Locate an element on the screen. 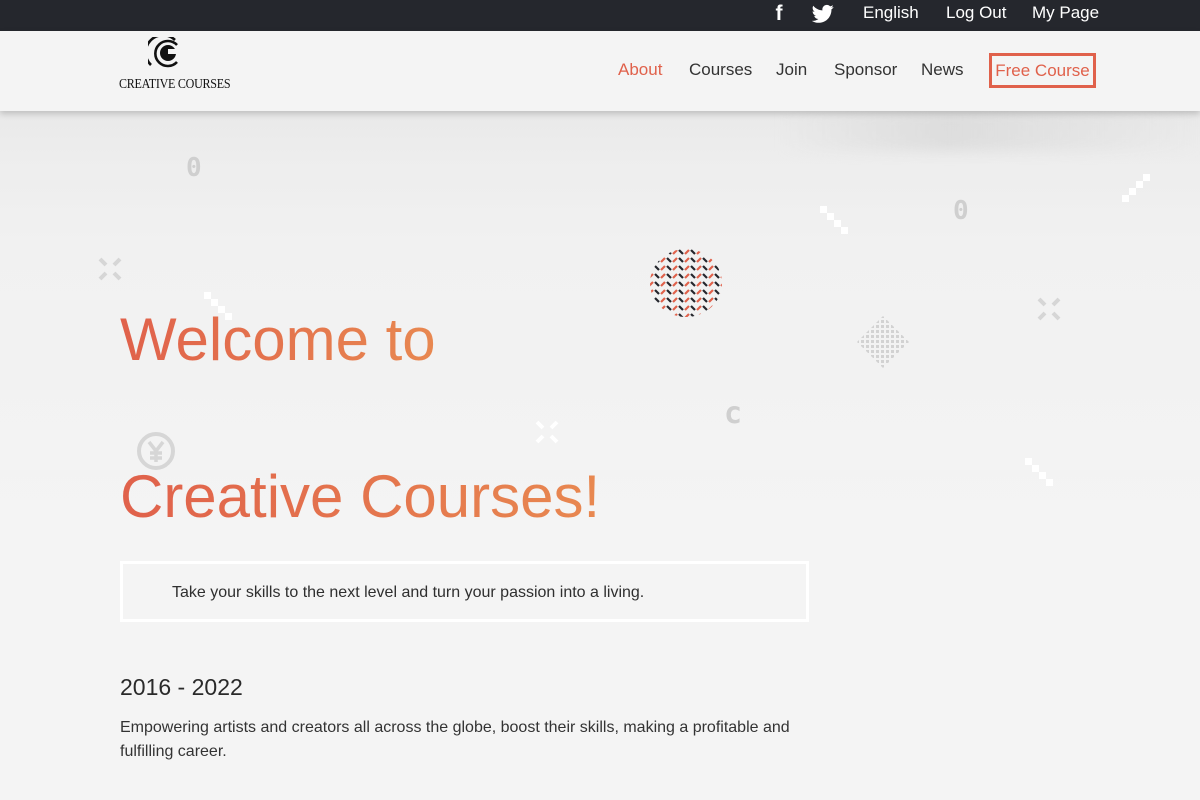 This screenshot has width=1200, height=800. nav-join: Join is located at coordinates (791, 70).